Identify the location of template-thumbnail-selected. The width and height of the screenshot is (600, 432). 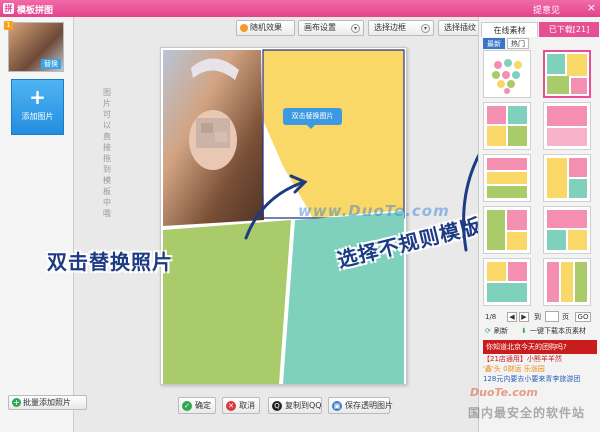
(567, 74).